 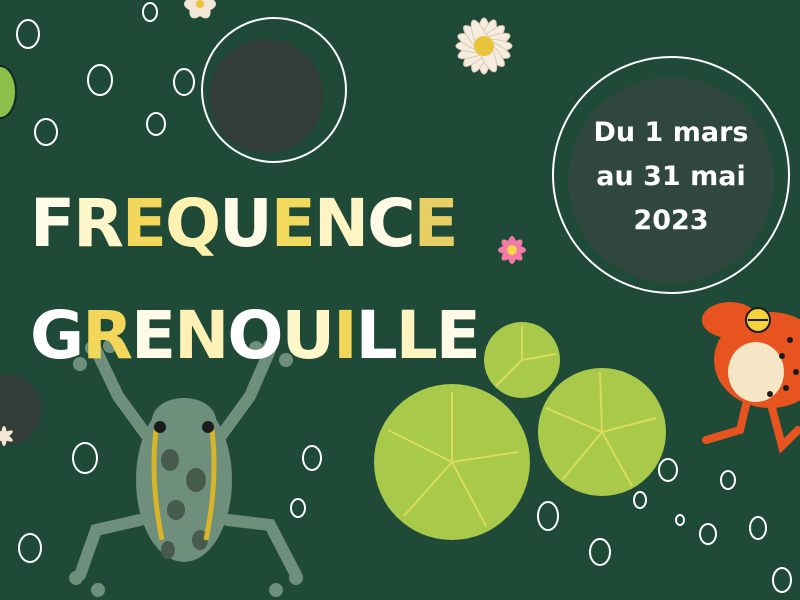 I want to click on orange-frog, so click(x=751, y=378).